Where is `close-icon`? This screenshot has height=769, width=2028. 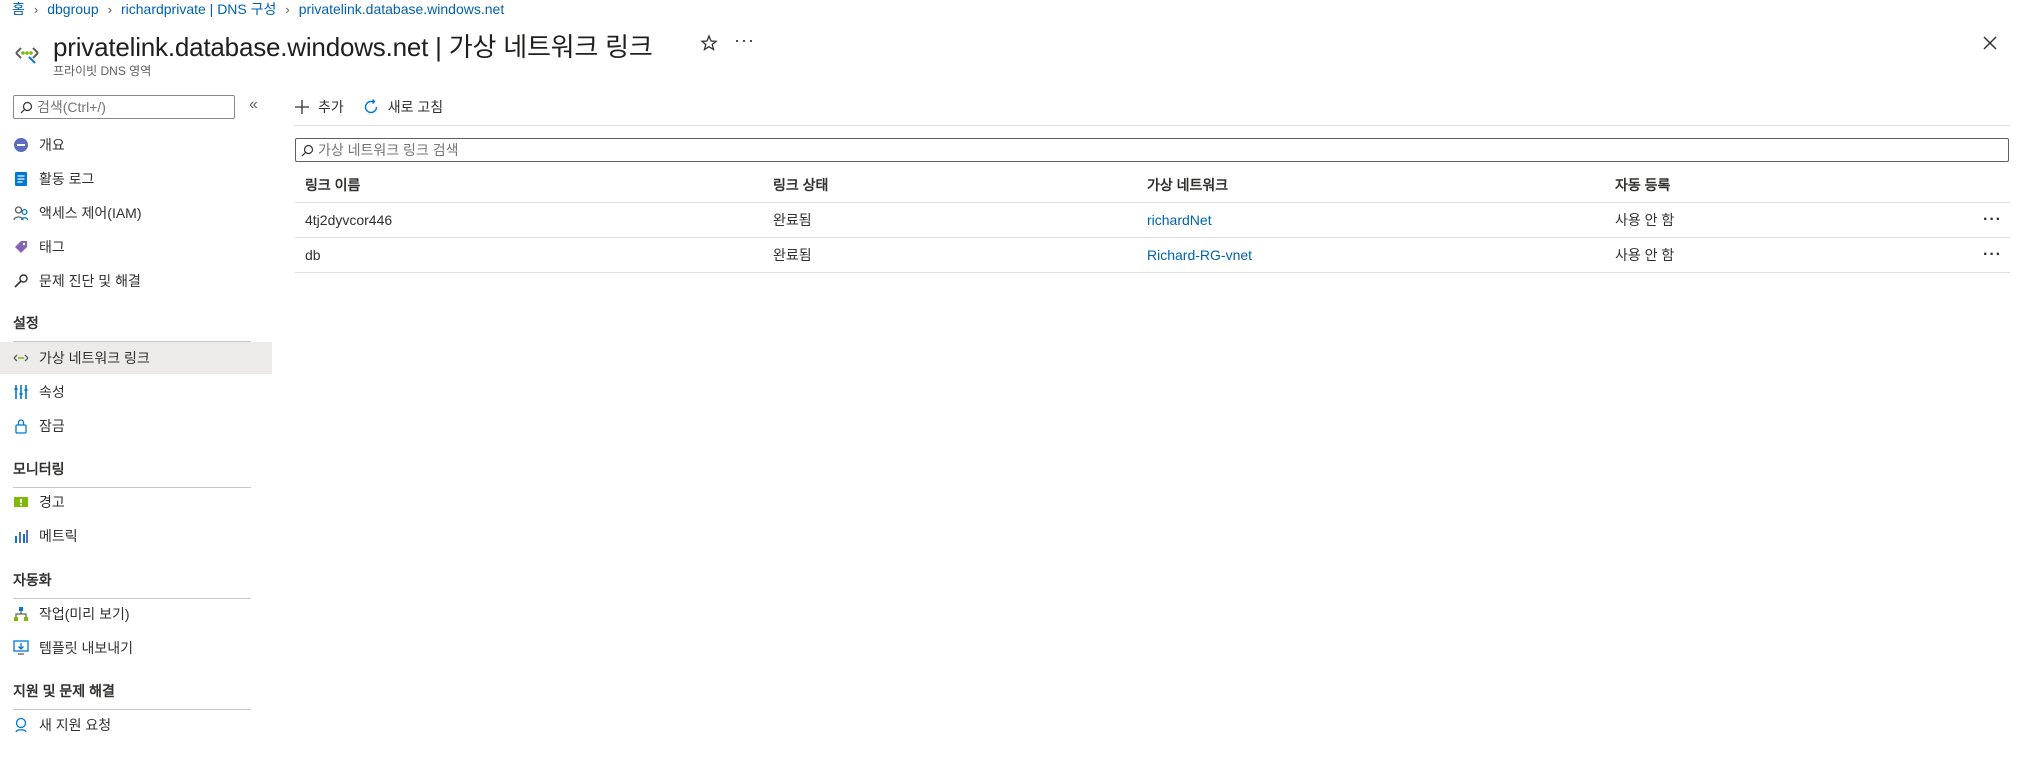
close-icon is located at coordinates (1990, 43).